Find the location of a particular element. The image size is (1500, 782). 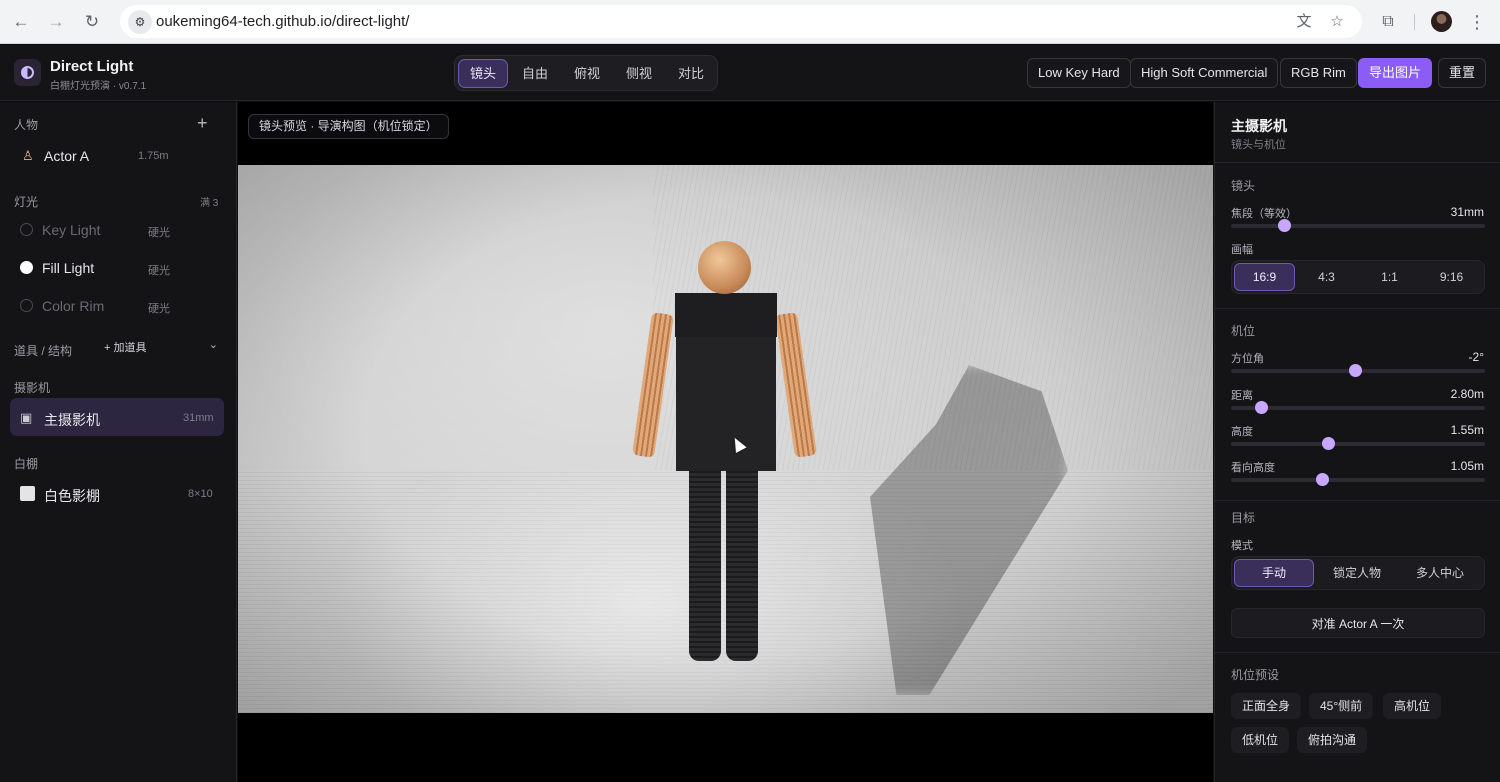

reload-icon: ↻ is located at coordinates (92, 22).